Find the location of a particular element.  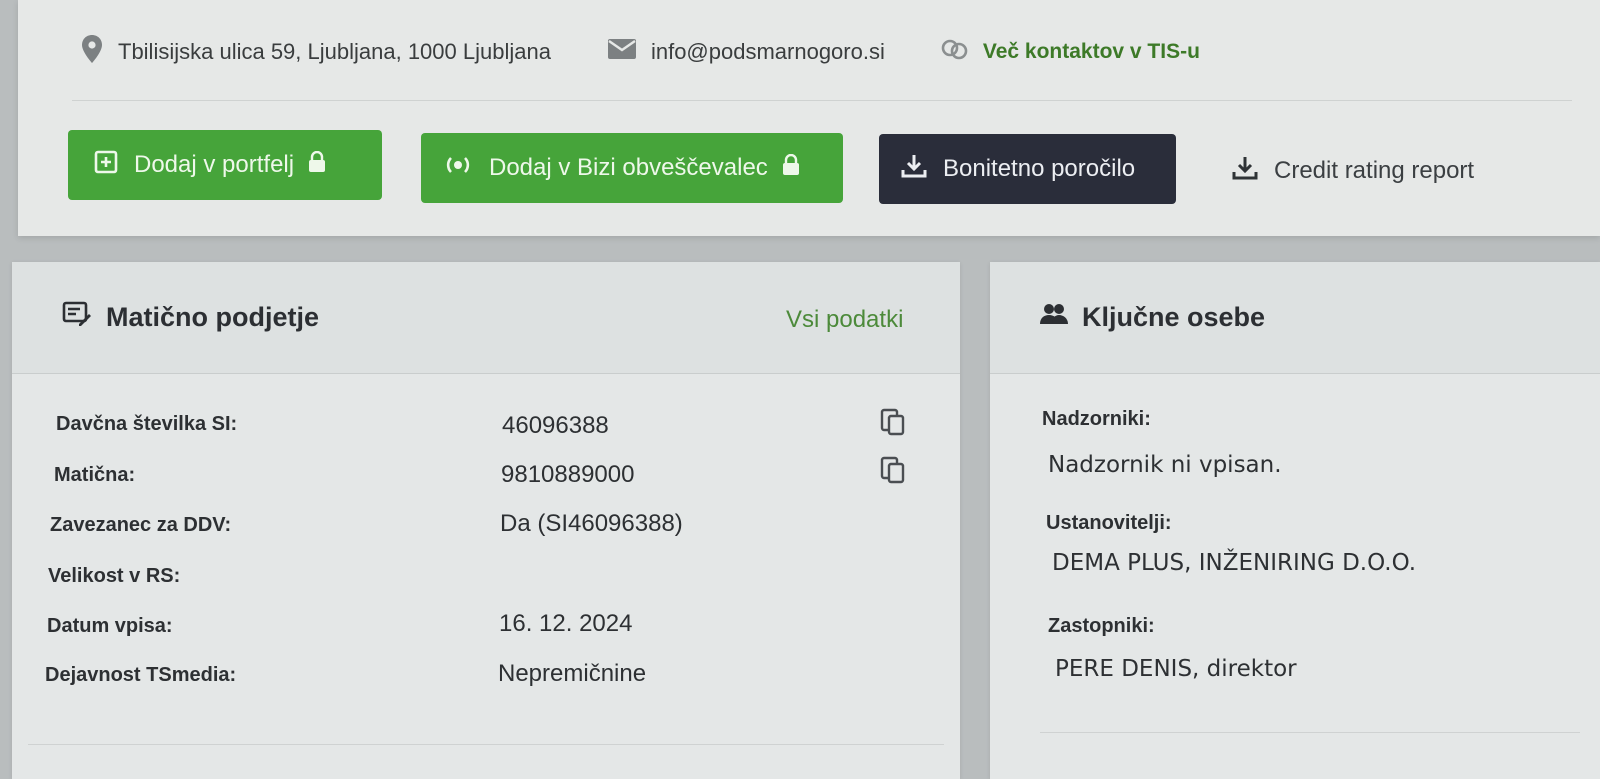

supervisors-label: Nadzorniki: is located at coordinates (1096, 419).